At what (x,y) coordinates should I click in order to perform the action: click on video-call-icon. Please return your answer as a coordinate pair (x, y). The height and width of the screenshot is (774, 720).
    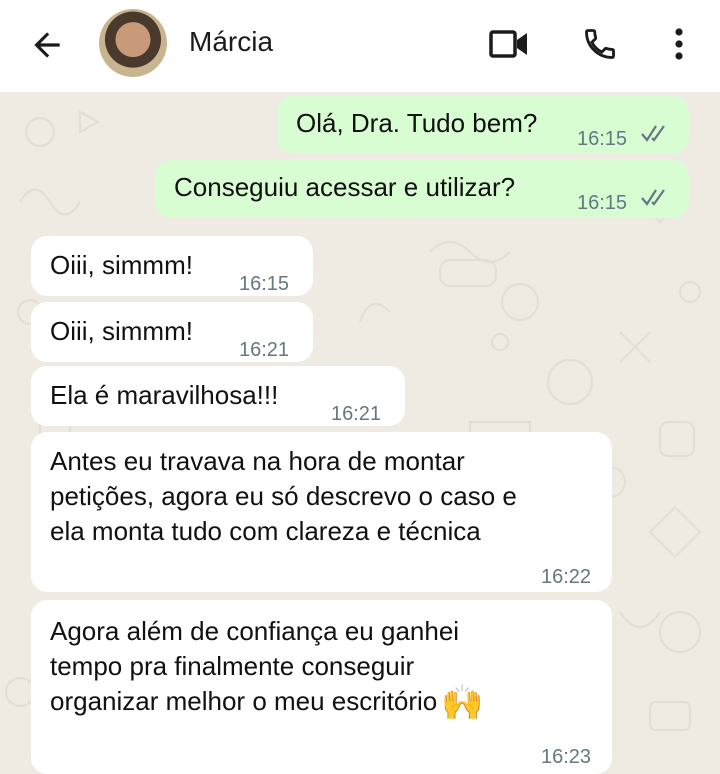
    Looking at the image, I should click on (508, 44).